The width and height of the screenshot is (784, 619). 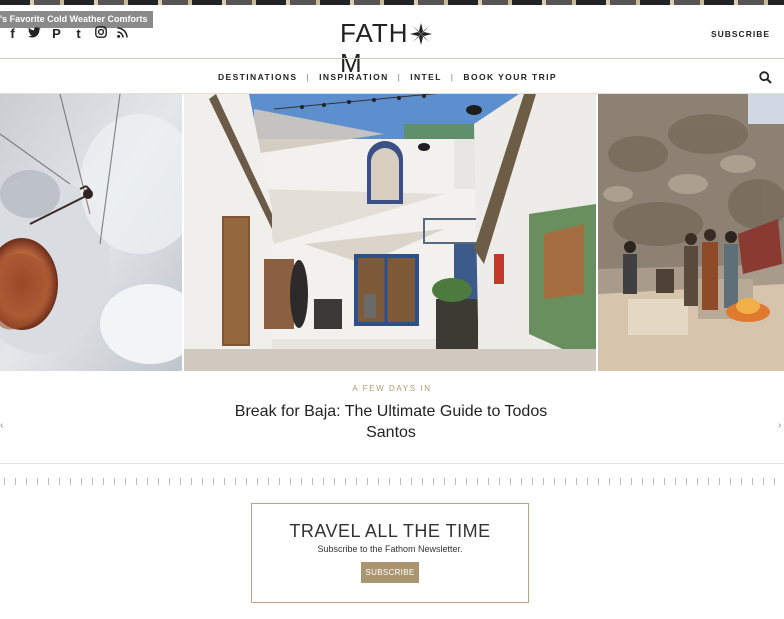 I want to click on nav-book-your-trip: BOOK YOUR TRIP, so click(x=510, y=77).